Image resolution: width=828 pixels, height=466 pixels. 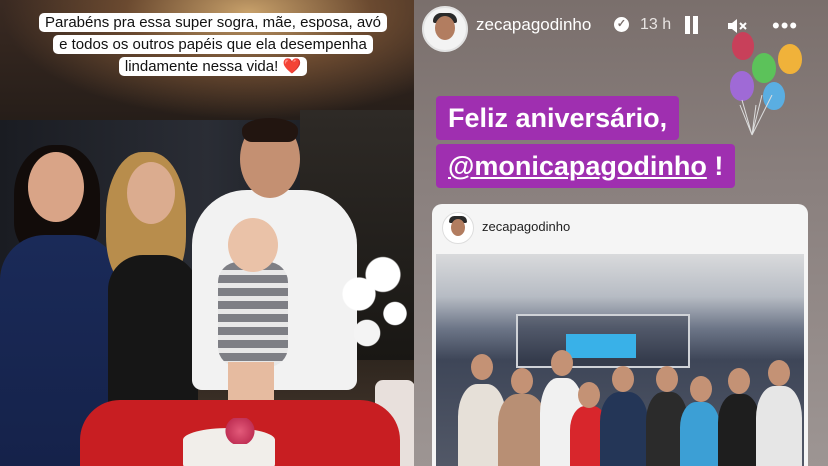 I want to click on balloon-red, so click(x=743, y=46).